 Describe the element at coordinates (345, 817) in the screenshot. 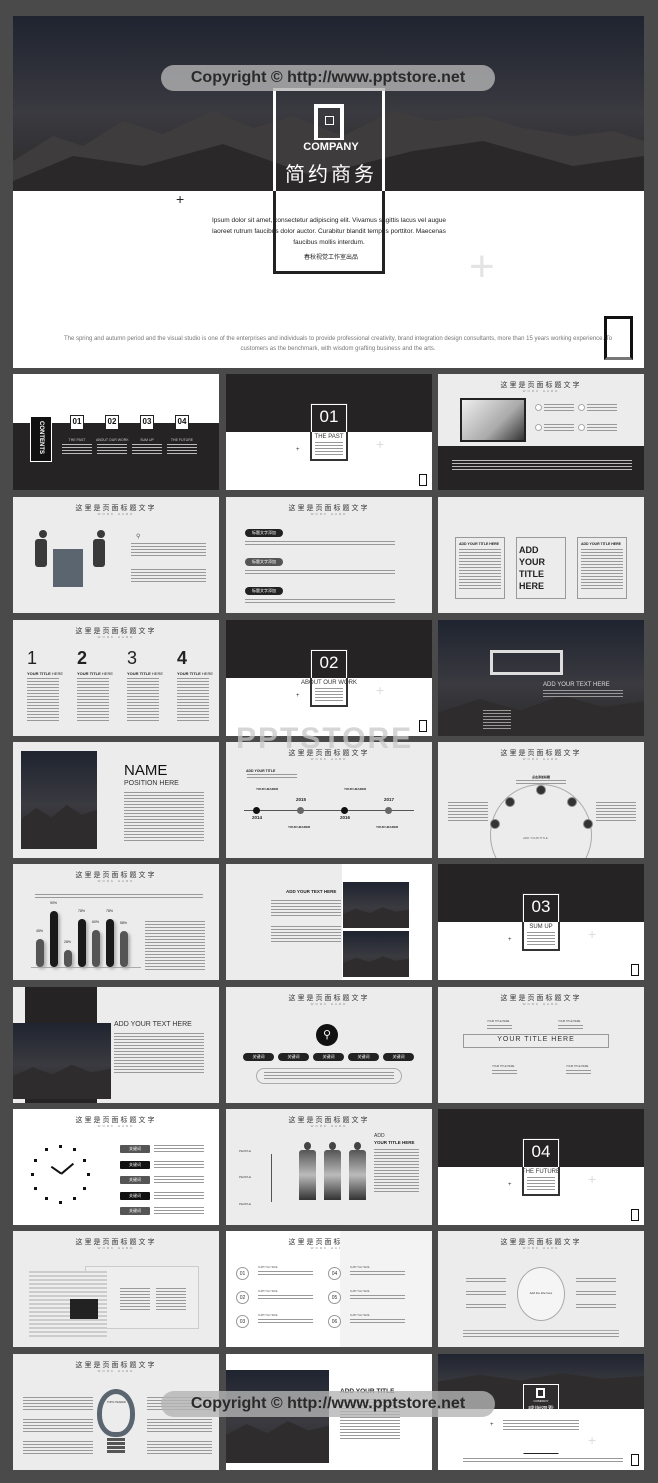

I see `timeline-year: 2016` at that location.